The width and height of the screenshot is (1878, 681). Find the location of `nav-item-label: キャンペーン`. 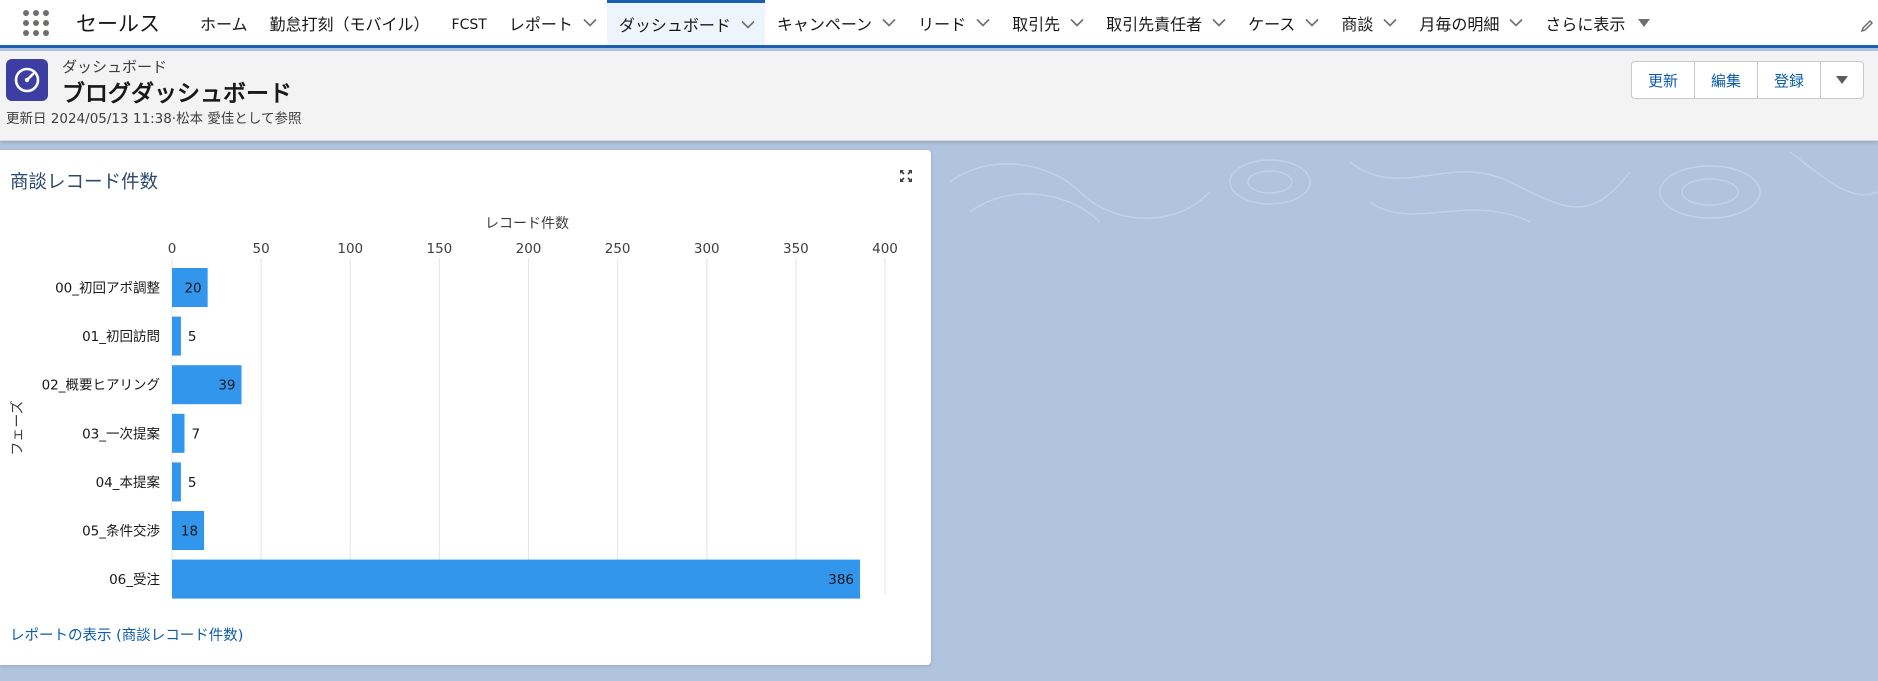

nav-item-label: キャンペーン is located at coordinates (824, 24).